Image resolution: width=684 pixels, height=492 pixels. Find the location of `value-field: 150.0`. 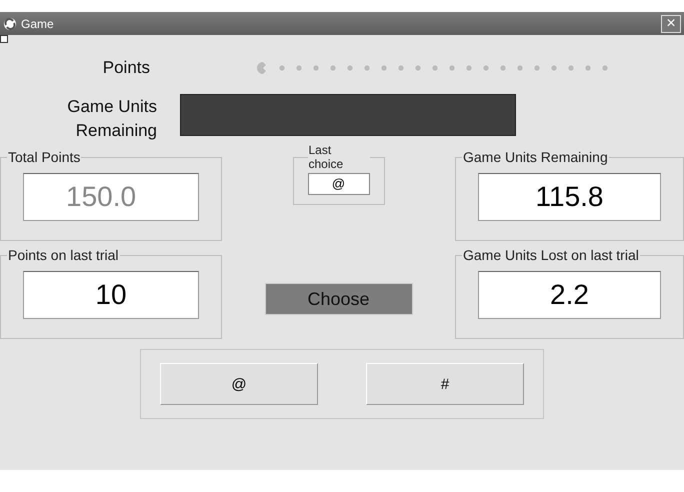

value-field: 150.0 is located at coordinates (111, 197).